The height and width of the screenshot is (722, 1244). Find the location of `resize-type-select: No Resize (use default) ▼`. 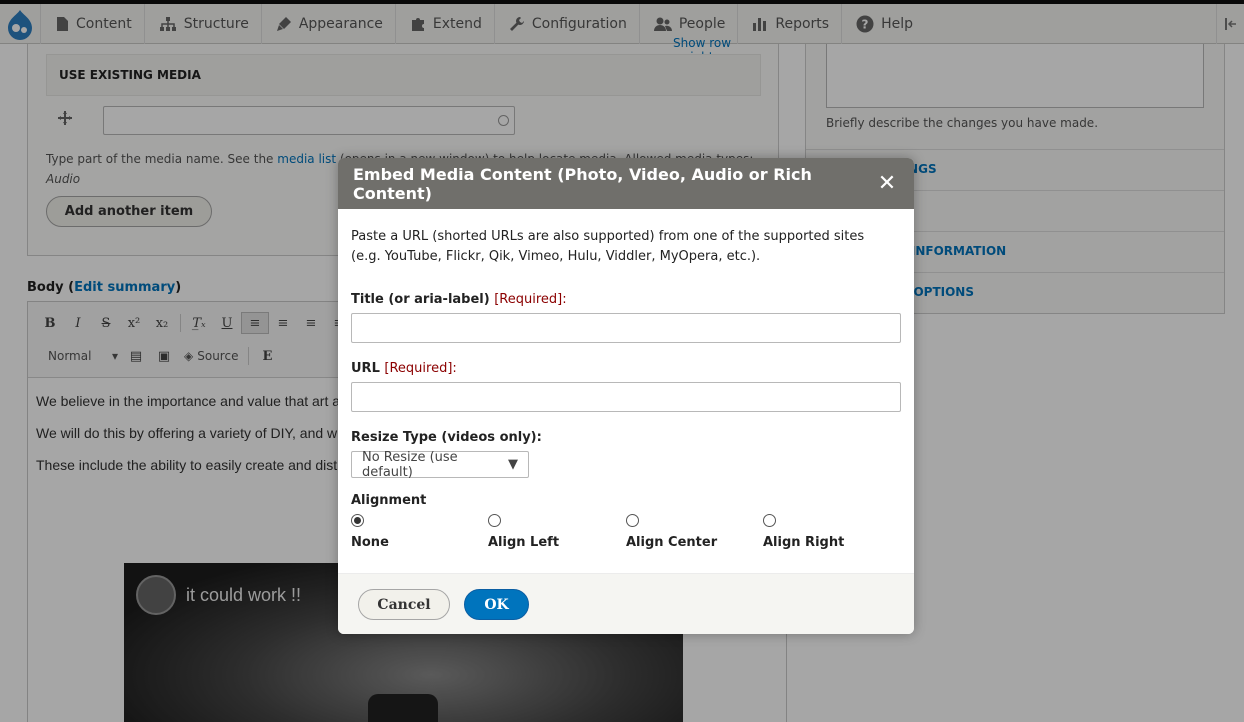

resize-type-select: No Resize (use default) ▼ is located at coordinates (440, 464).